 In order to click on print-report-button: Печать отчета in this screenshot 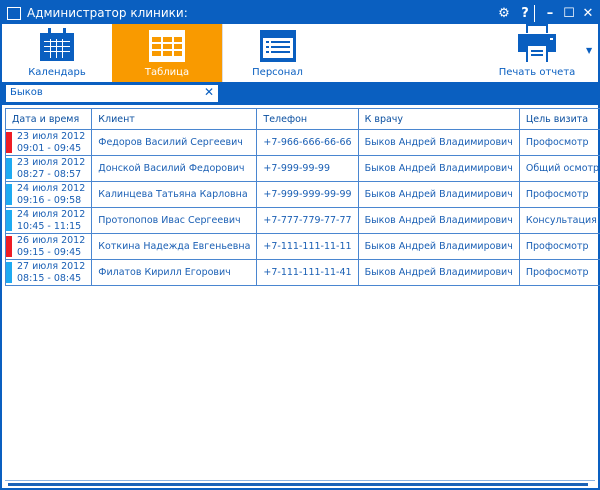, I will do `click(537, 53)`.